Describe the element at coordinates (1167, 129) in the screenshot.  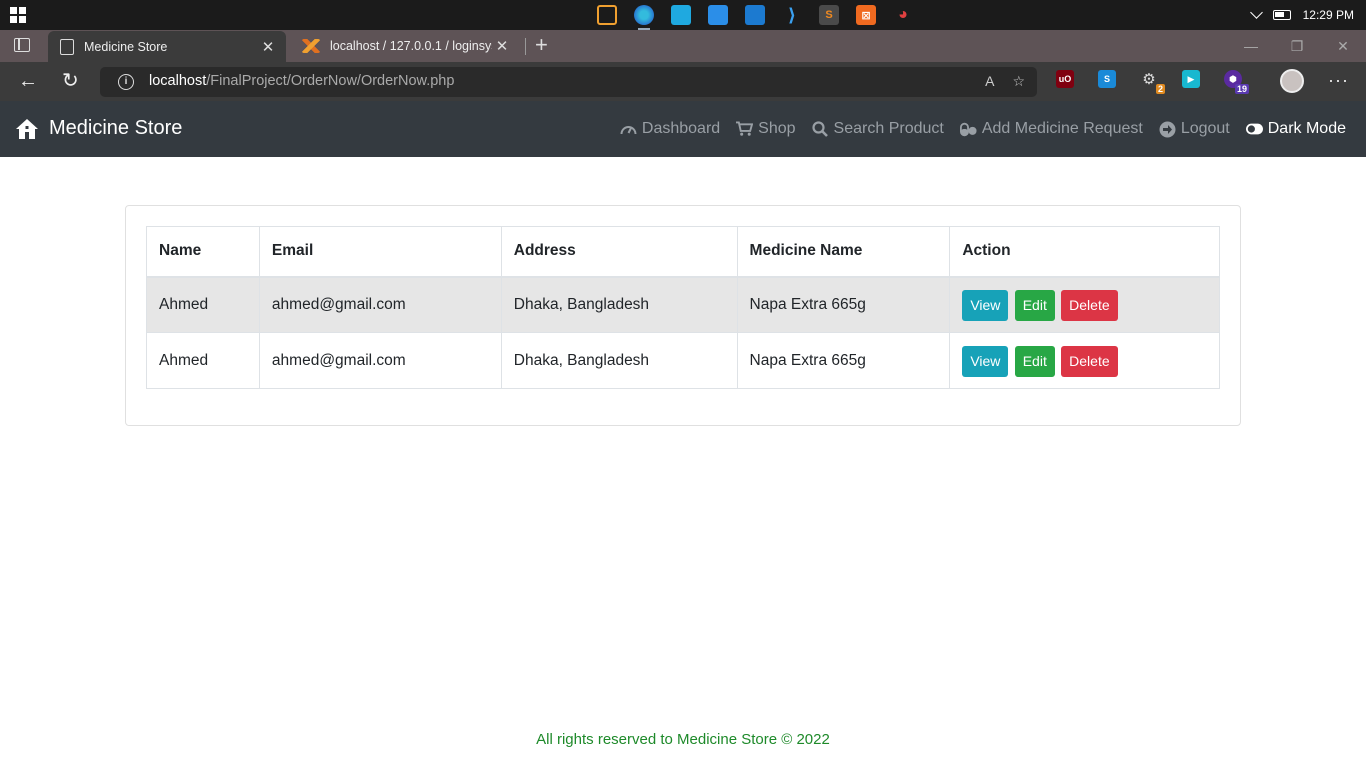
I see `arrow-circle-right-icon` at that location.